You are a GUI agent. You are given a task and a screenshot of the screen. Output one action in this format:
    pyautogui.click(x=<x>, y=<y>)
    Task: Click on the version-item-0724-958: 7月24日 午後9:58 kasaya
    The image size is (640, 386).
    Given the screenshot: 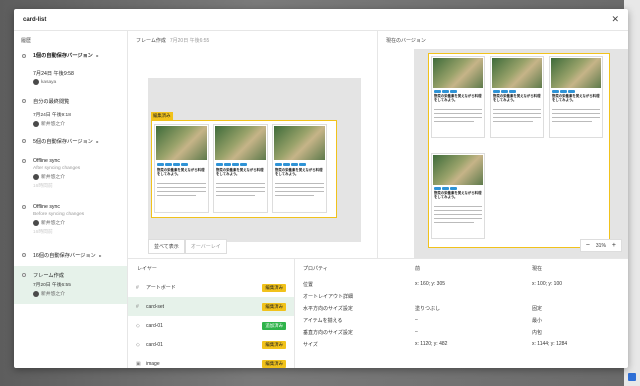 What is the action you would take?
    pyautogui.click(x=70, y=84)
    